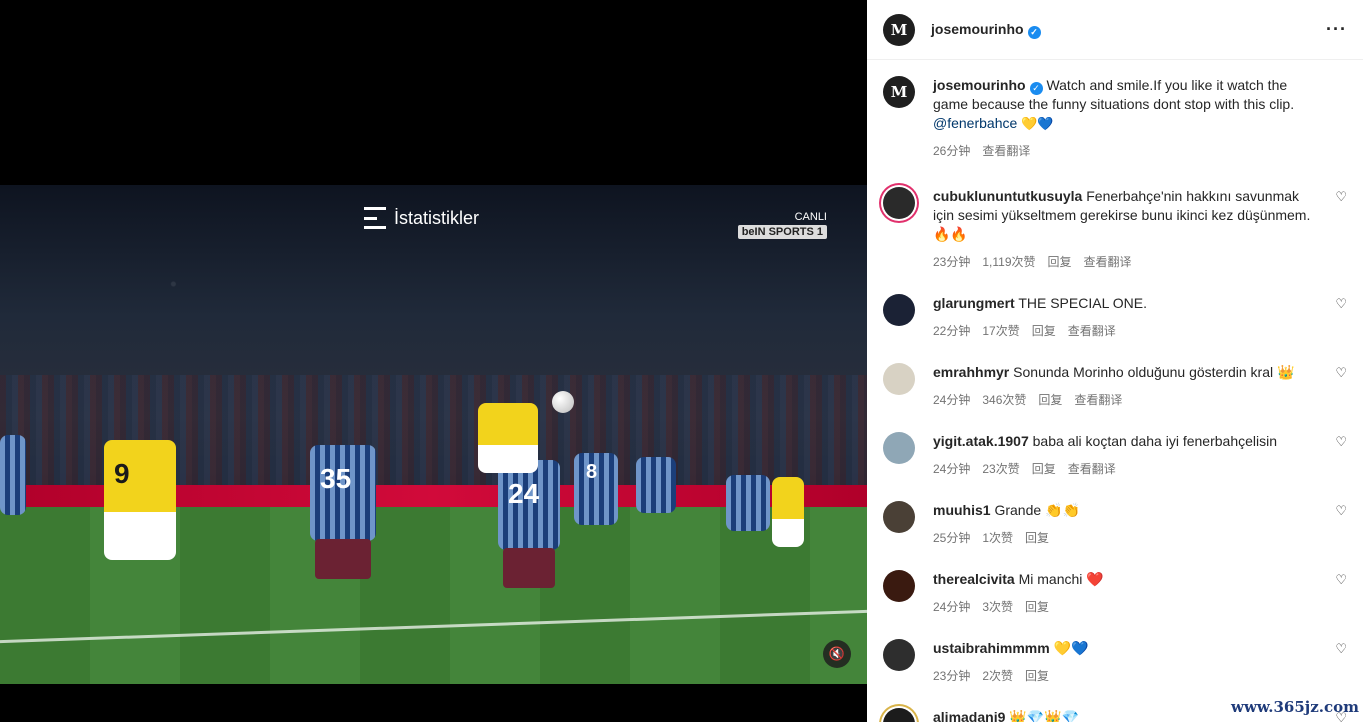 The height and width of the screenshot is (722, 1363). Describe the element at coordinates (974, 303) in the screenshot. I see `commenter-username: glarungmert` at that location.